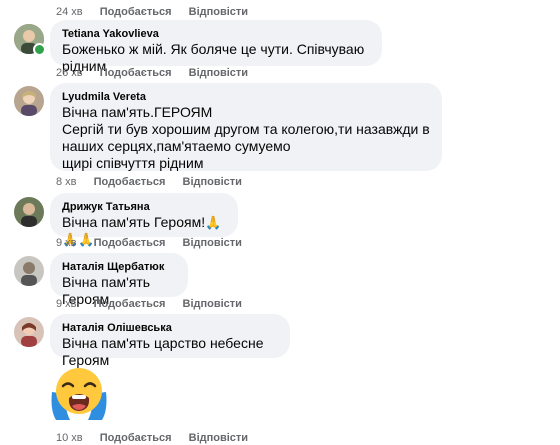 The width and height of the screenshot is (560, 445). What do you see at coordinates (69, 12) in the screenshot?
I see `comment-time: 24 хв` at bounding box center [69, 12].